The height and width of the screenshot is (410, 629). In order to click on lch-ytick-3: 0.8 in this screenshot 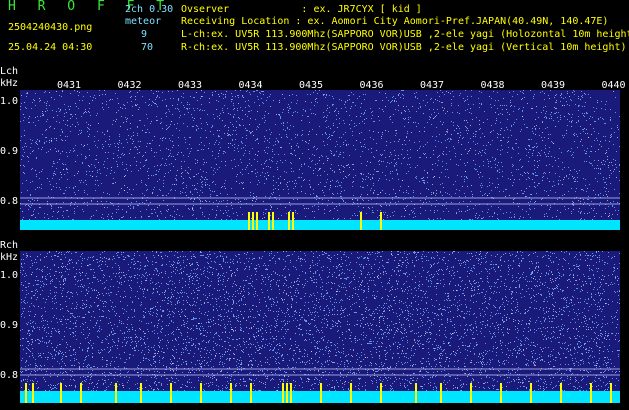, I will do `click(9, 201)`.